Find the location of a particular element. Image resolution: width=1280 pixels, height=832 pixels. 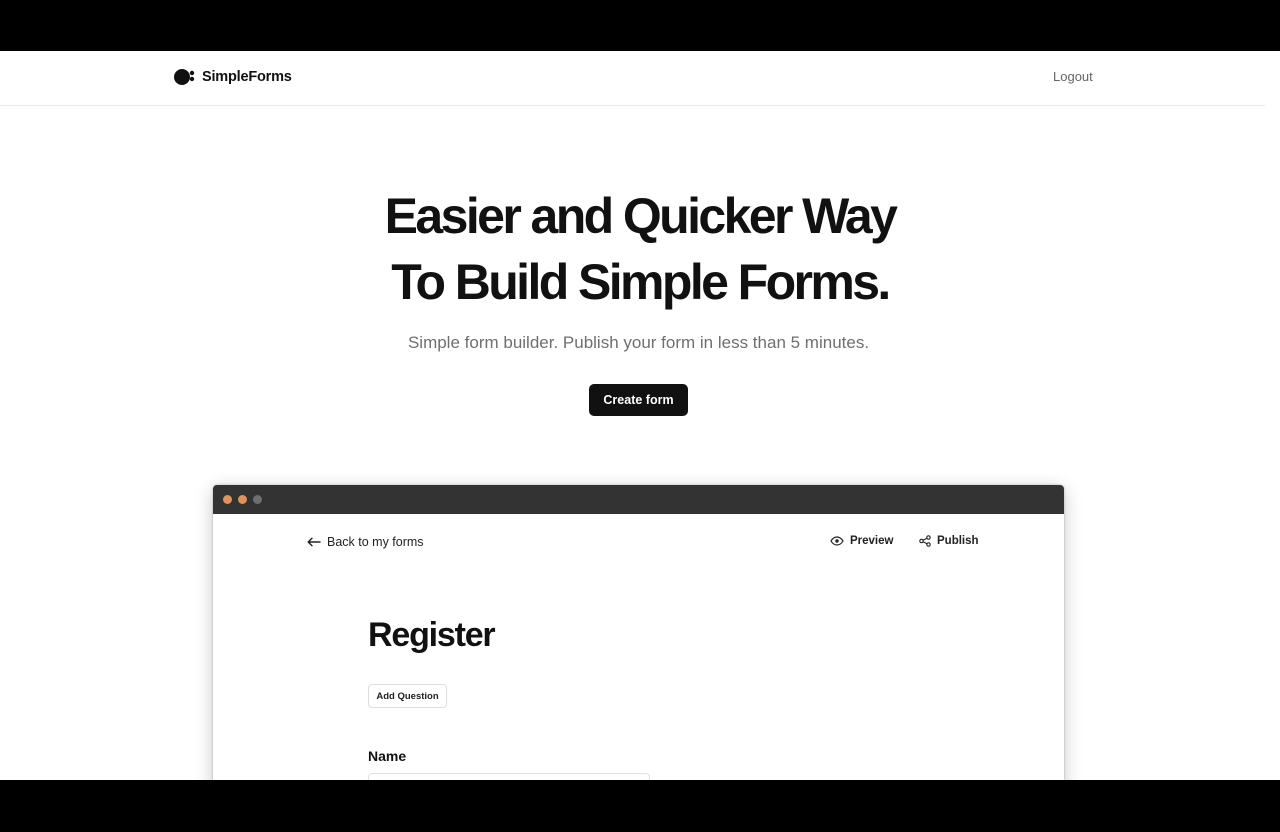

create-form-button: Create form is located at coordinates (638, 400).